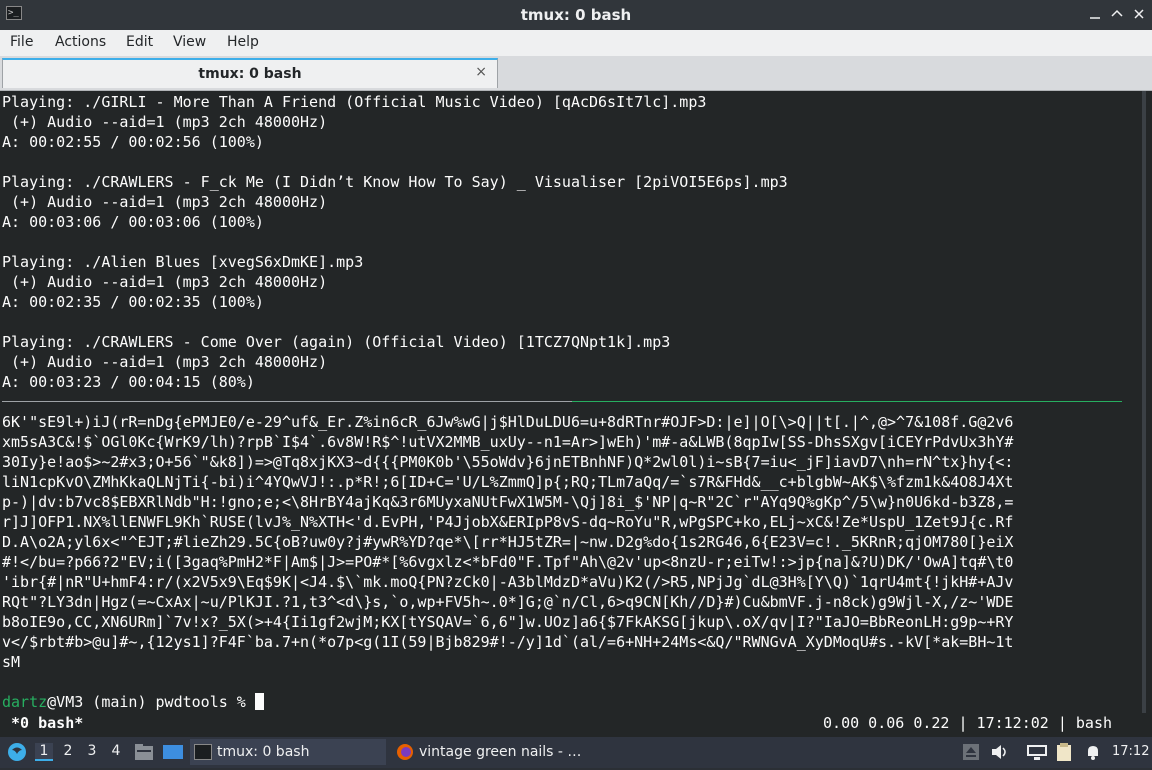  What do you see at coordinates (139, 42) in the screenshot?
I see `menu-edit: Edit` at bounding box center [139, 42].